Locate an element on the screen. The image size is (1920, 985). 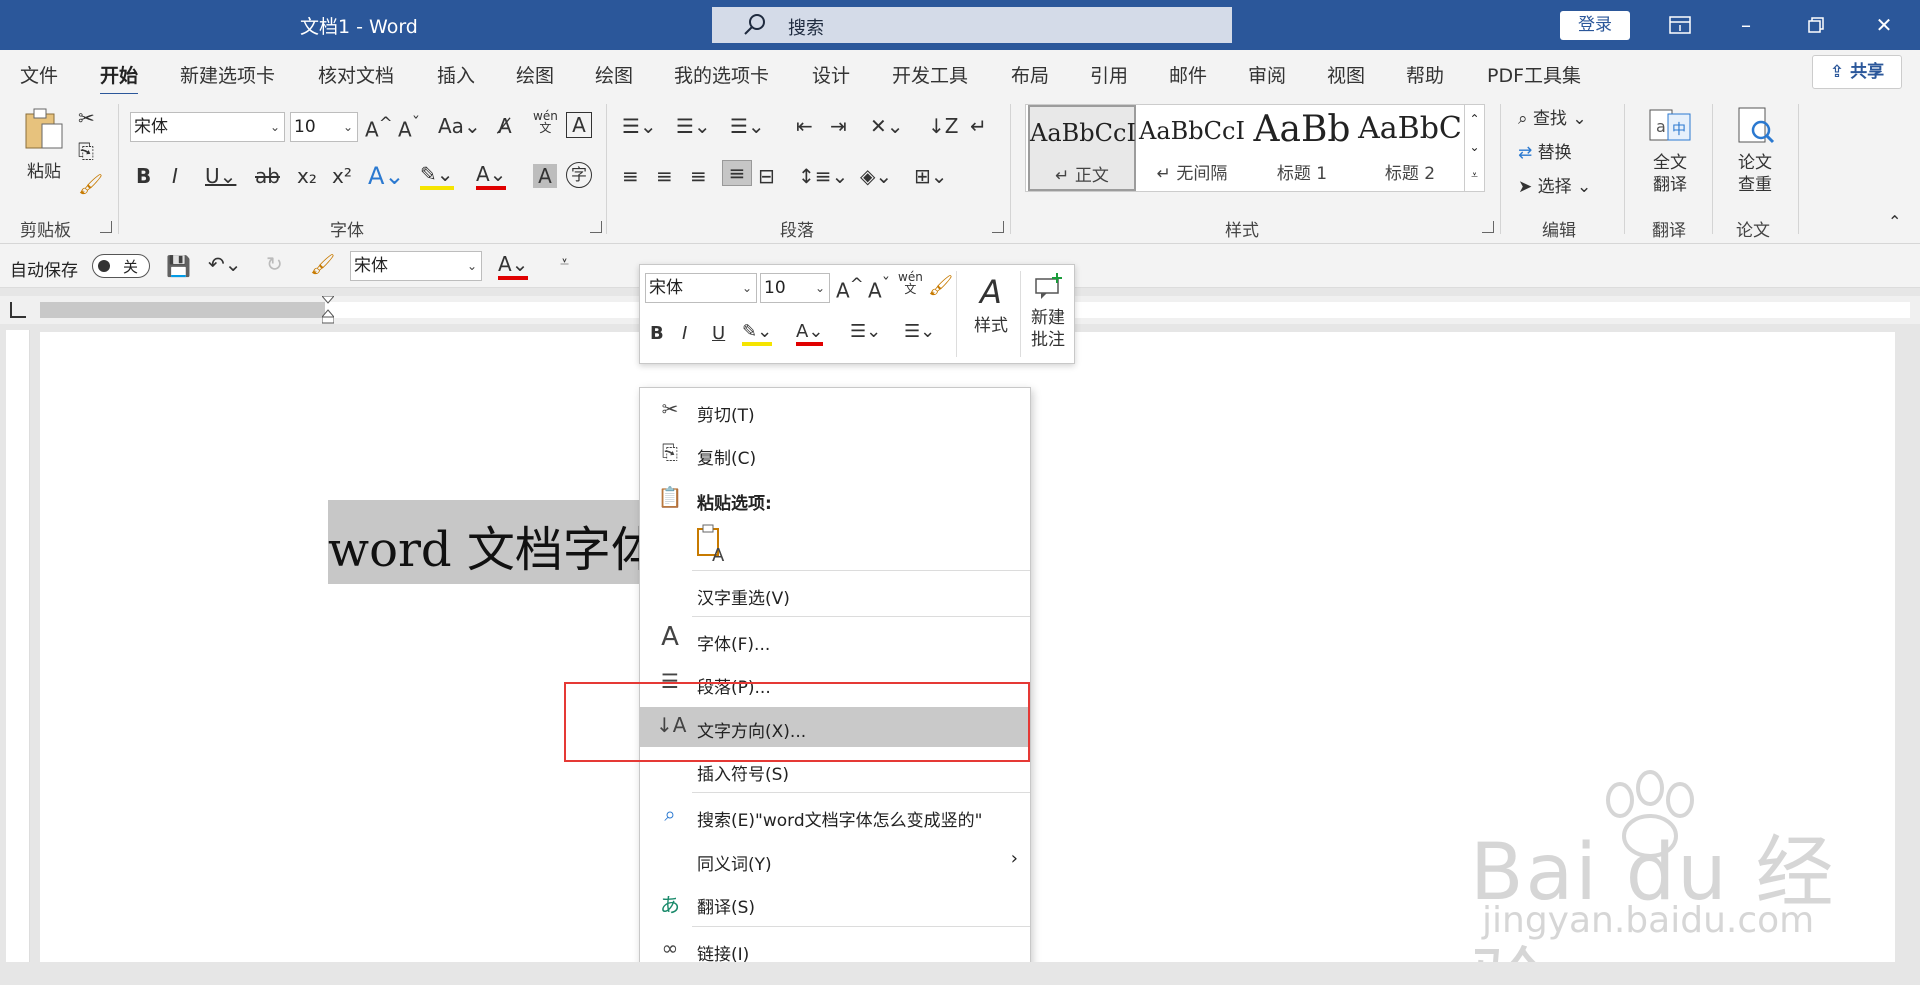
select-button: ➤ 选择 ⌄ is located at coordinates (1554, 184).